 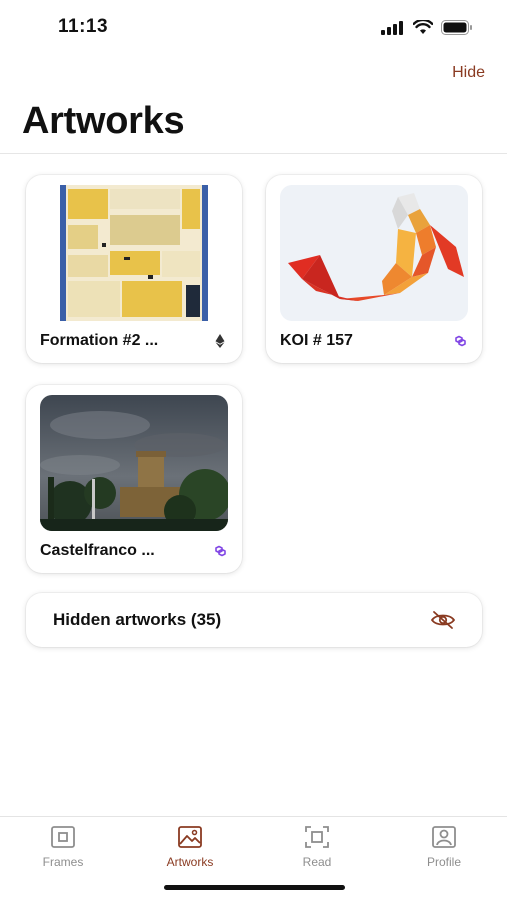 I want to click on hidden-artworks-label: Hidden artworks (35), so click(x=137, y=619).